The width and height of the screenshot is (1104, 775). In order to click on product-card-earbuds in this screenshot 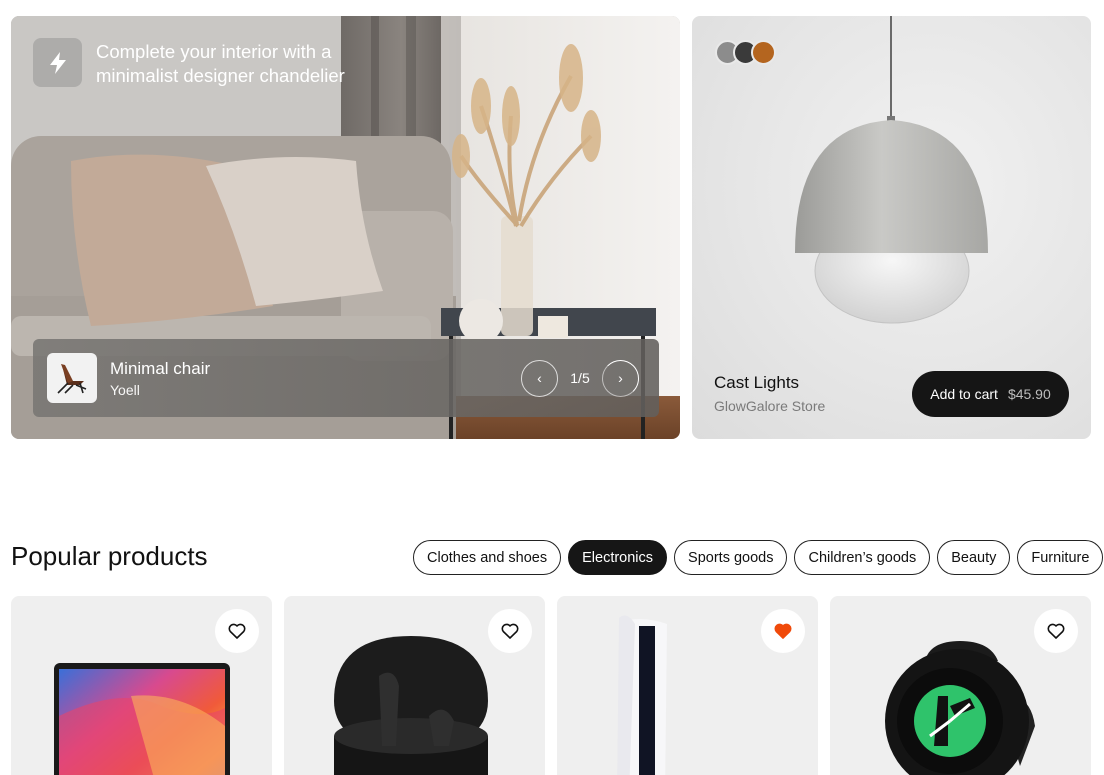, I will do `click(414, 685)`.